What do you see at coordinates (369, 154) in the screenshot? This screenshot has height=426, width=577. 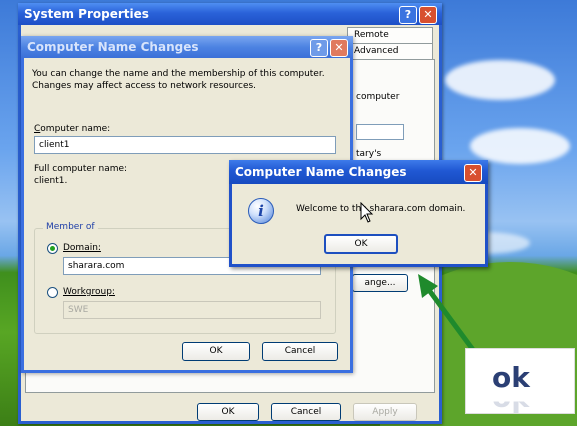 I see `partial-text: tary's` at bounding box center [369, 154].